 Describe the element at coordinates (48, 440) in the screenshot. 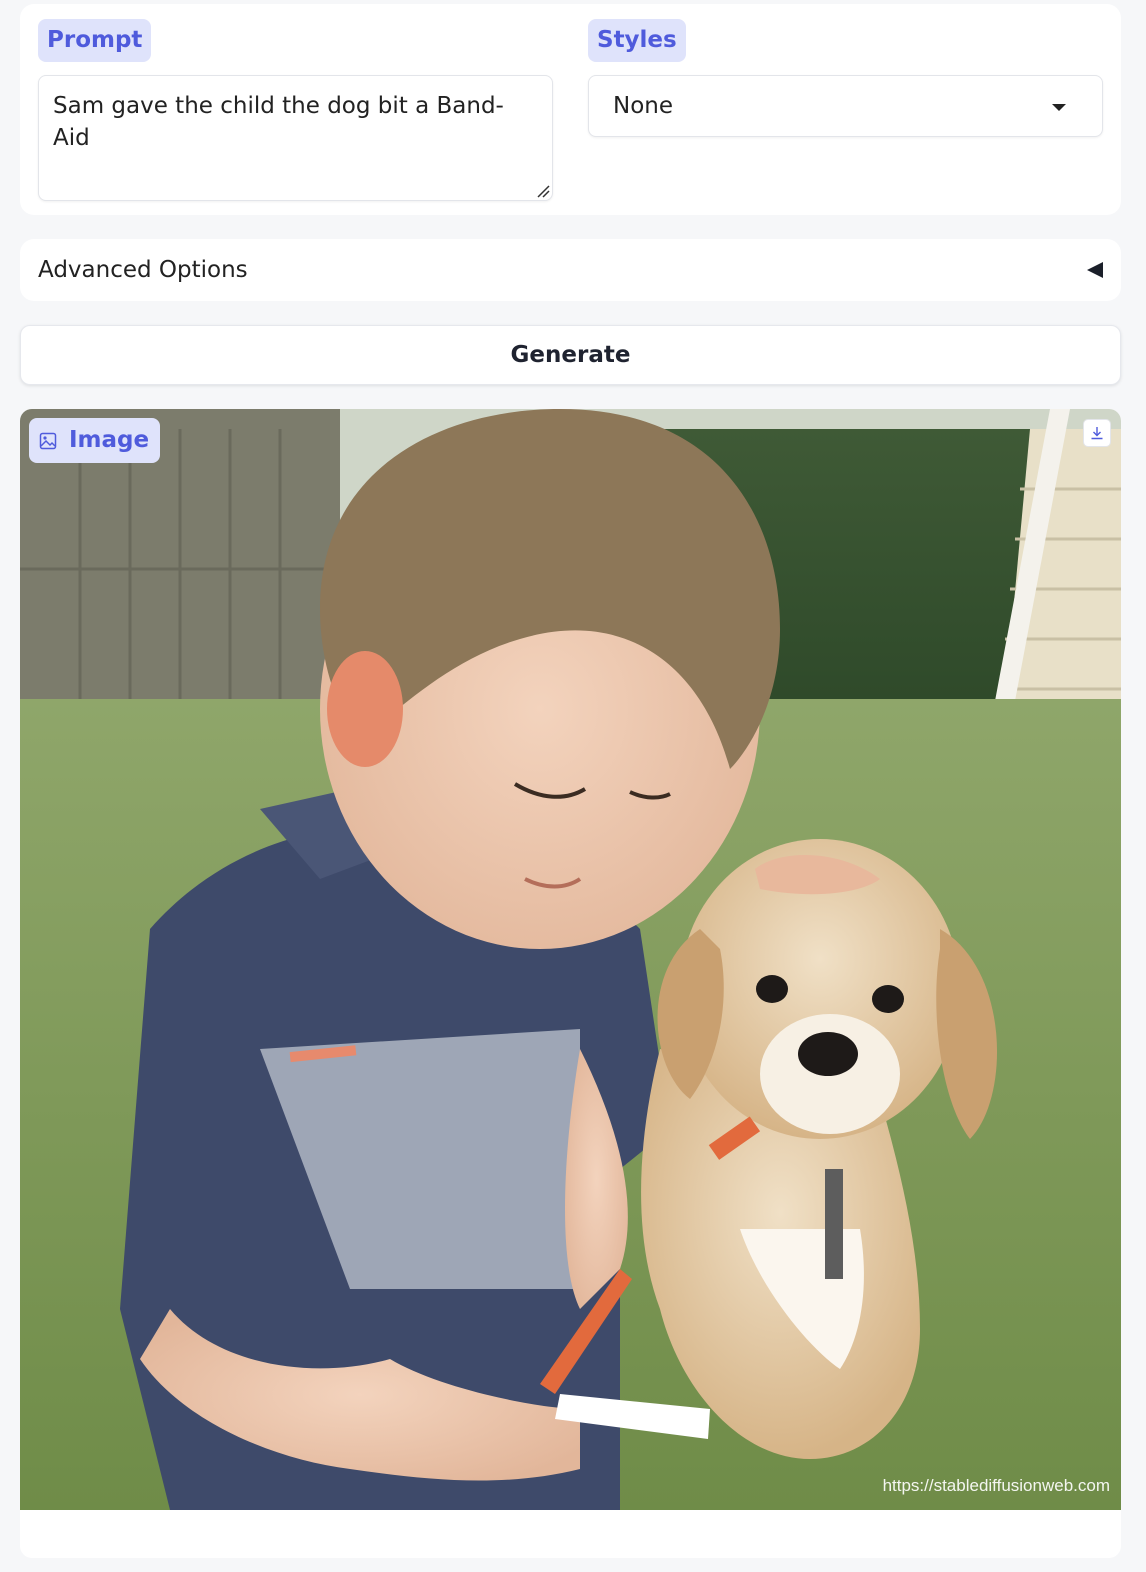

I see `image-icon` at that location.